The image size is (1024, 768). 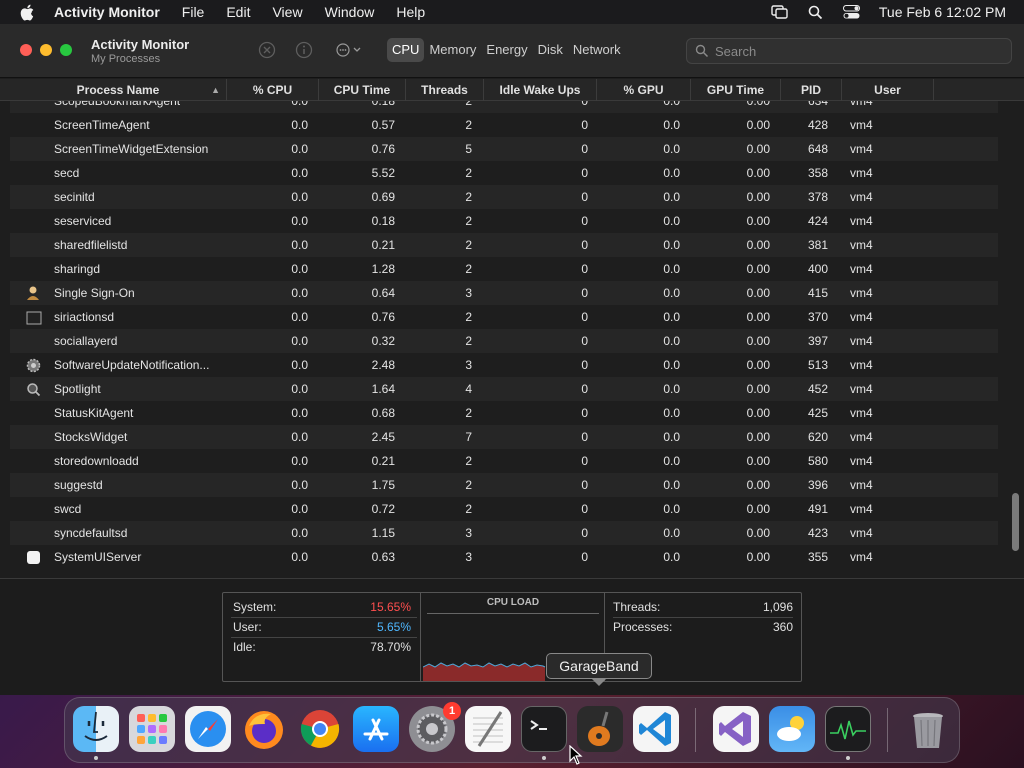 What do you see at coordinates (848, 729) in the screenshot?
I see `activity-monitor-icon` at bounding box center [848, 729].